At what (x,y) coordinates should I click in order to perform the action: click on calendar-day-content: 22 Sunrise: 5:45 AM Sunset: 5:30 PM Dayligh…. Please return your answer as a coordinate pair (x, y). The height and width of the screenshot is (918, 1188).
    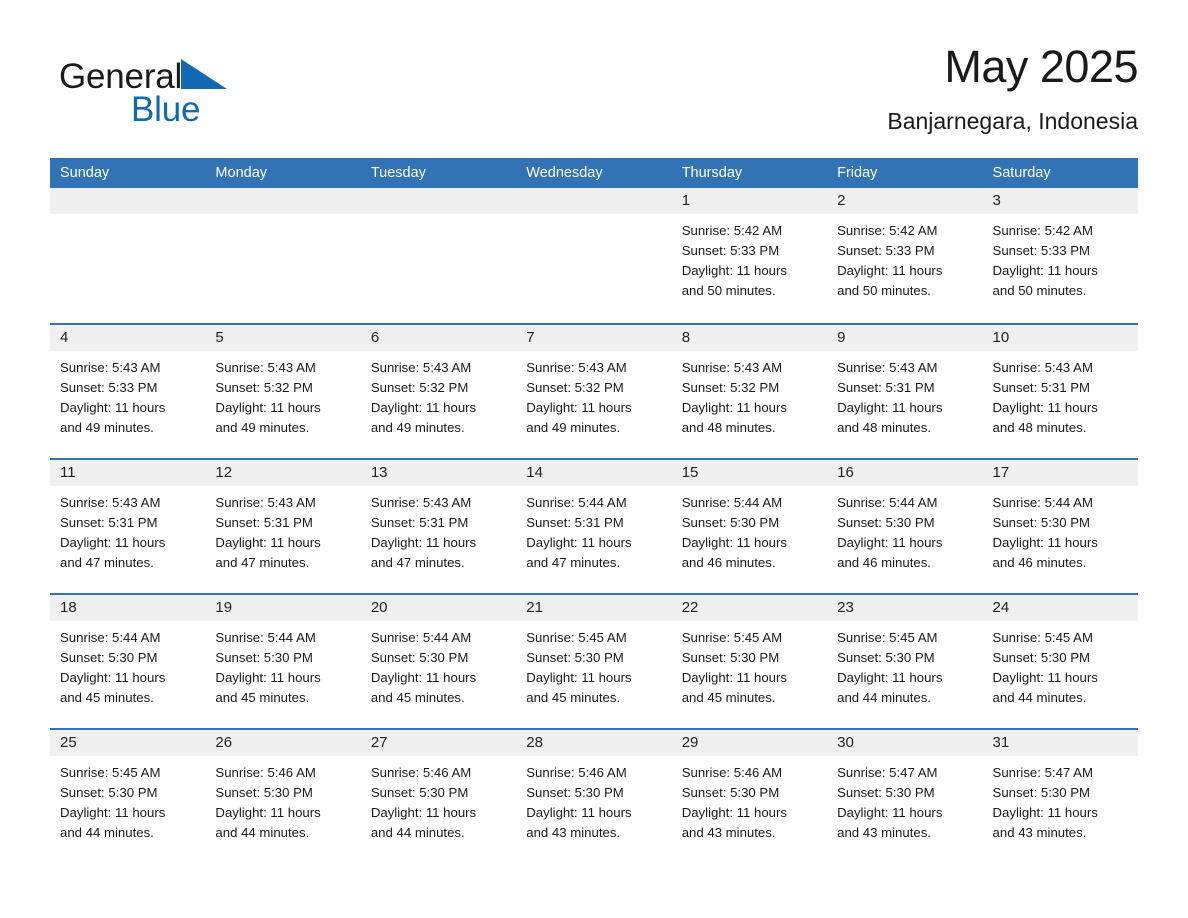
    Looking at the image, I should click on (749, 660).